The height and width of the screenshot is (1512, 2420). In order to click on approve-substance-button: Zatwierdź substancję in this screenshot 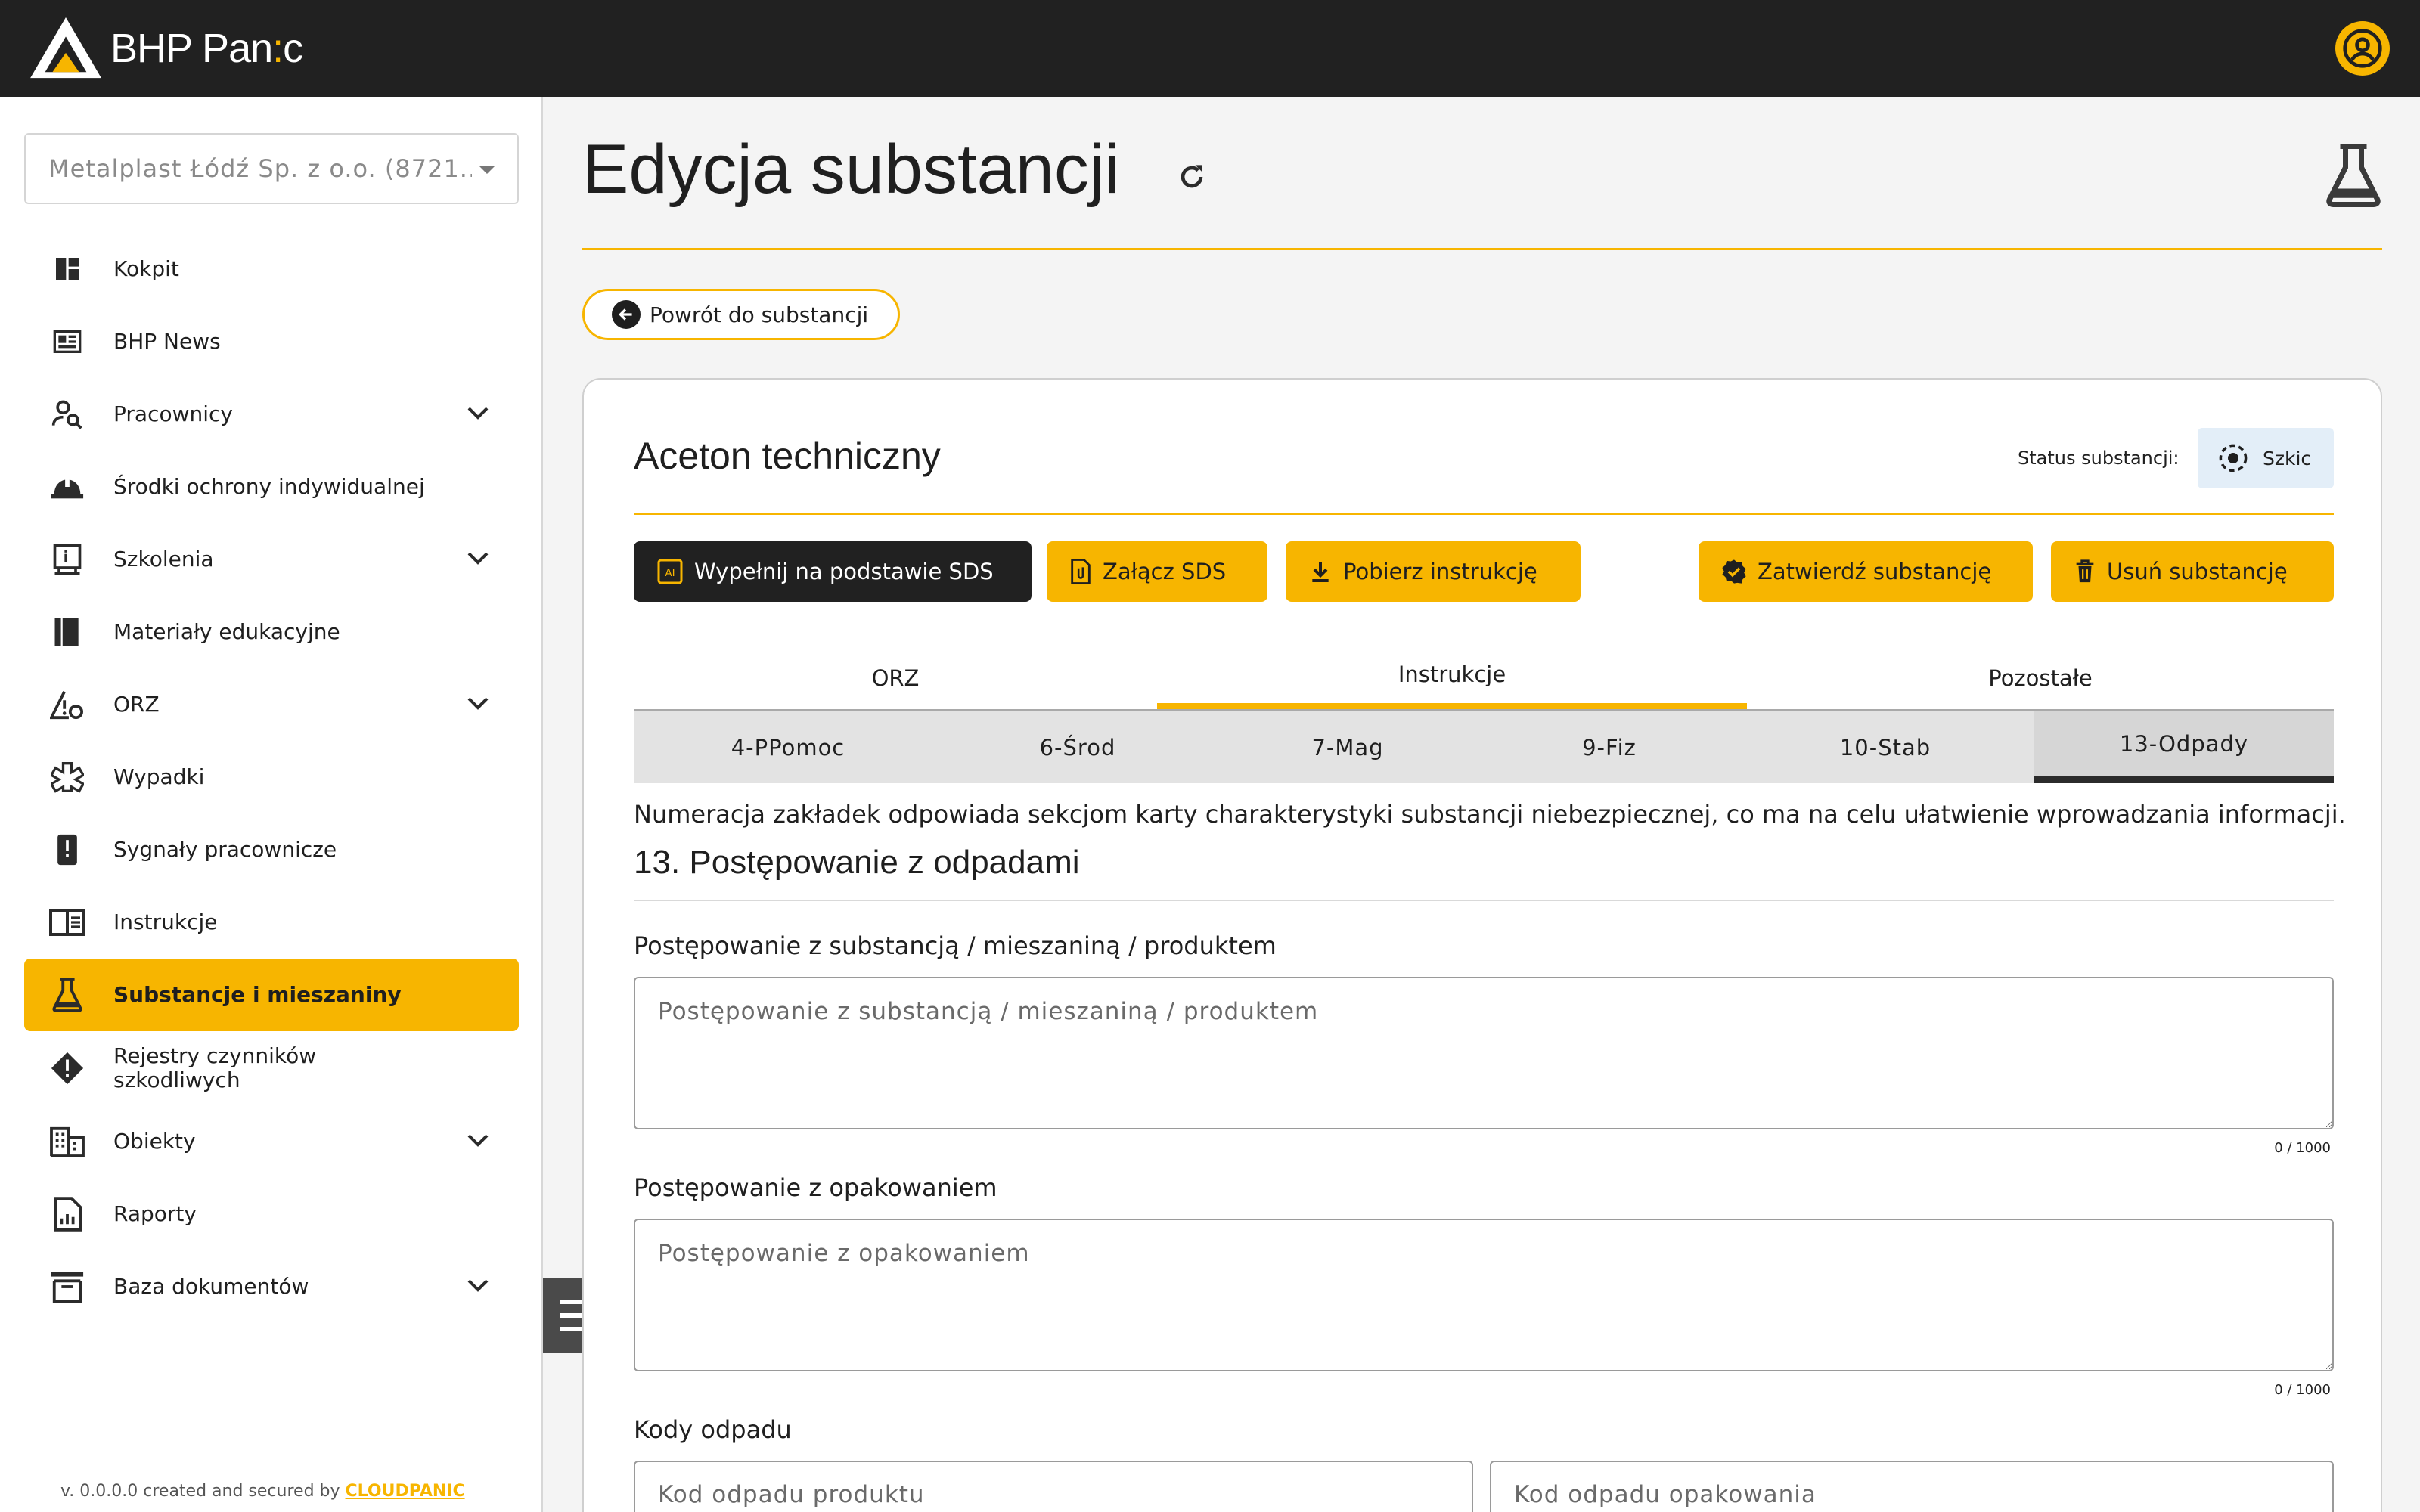, I will do `click(1866, 571)`.